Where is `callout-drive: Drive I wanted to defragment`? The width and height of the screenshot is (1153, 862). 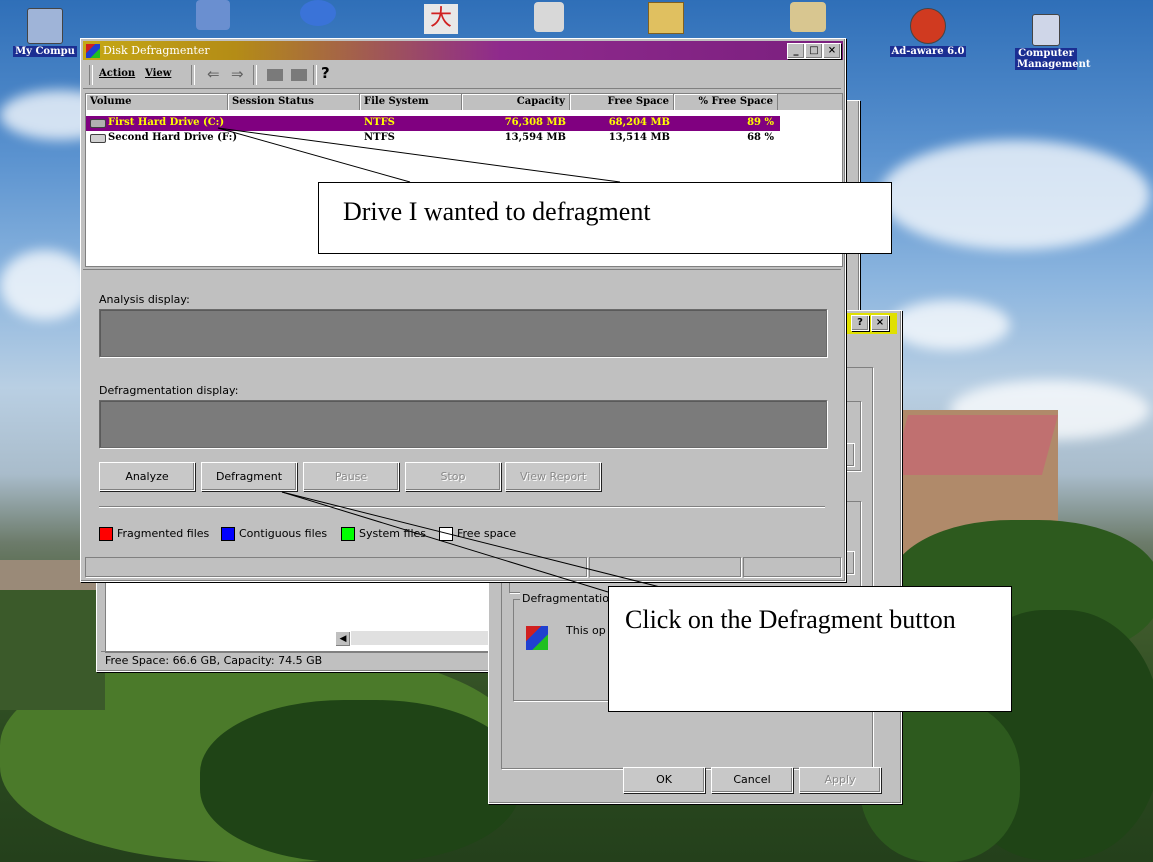
callout-drive: Drive I wanted to defragment is located at coordinates (605, 218).